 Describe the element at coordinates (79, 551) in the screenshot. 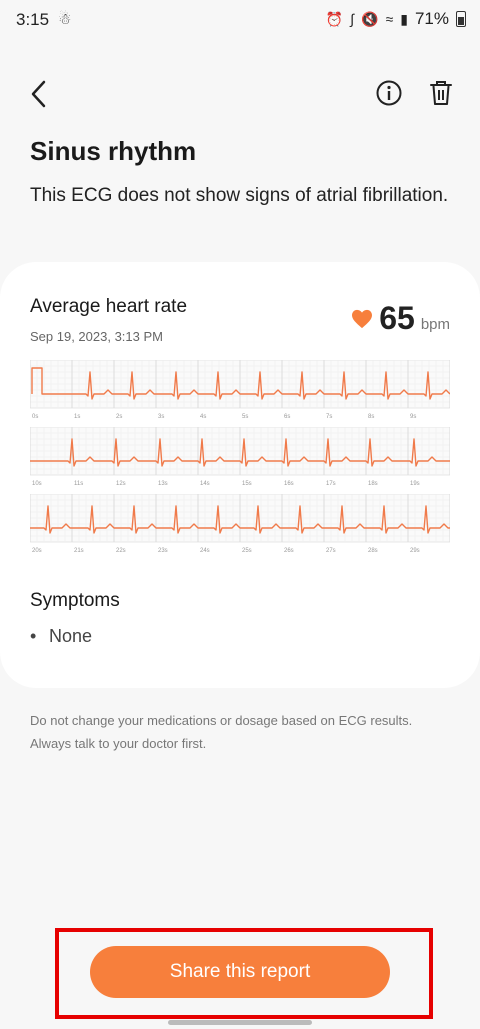

I see `ecg-tick-label: 21s` at that location.